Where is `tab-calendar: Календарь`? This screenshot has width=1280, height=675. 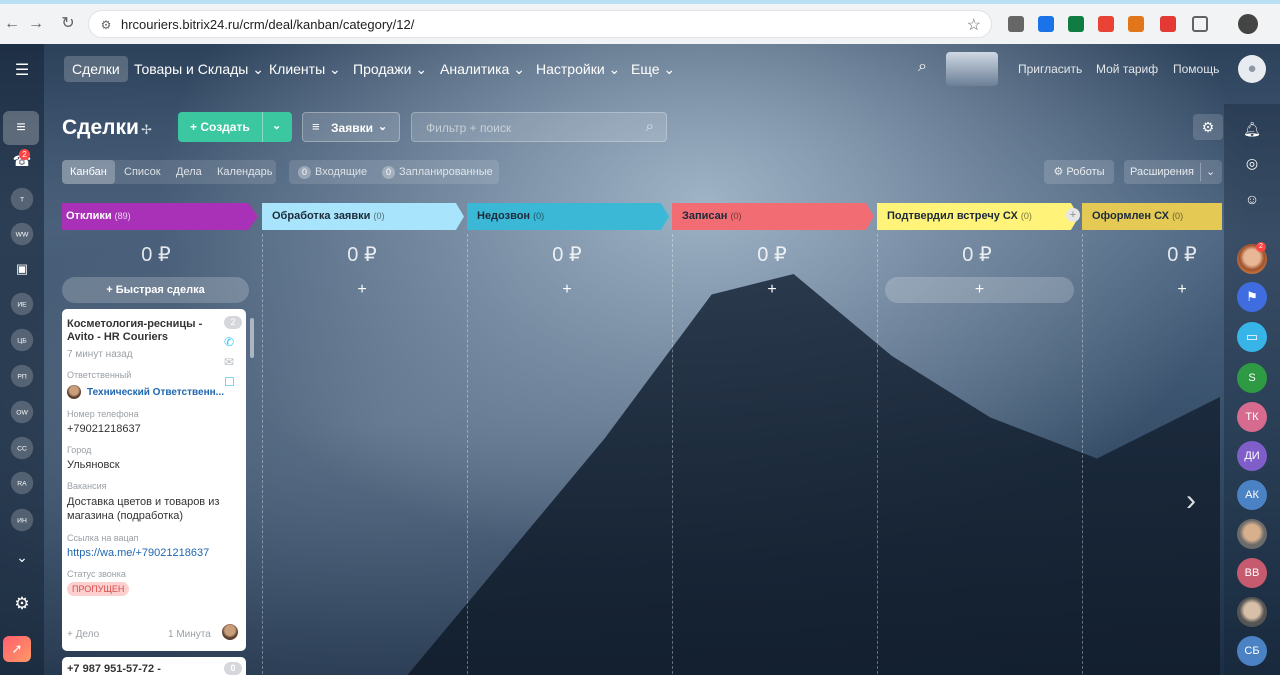 tab-calendar: Календарь is located at coordinates (245, 172).